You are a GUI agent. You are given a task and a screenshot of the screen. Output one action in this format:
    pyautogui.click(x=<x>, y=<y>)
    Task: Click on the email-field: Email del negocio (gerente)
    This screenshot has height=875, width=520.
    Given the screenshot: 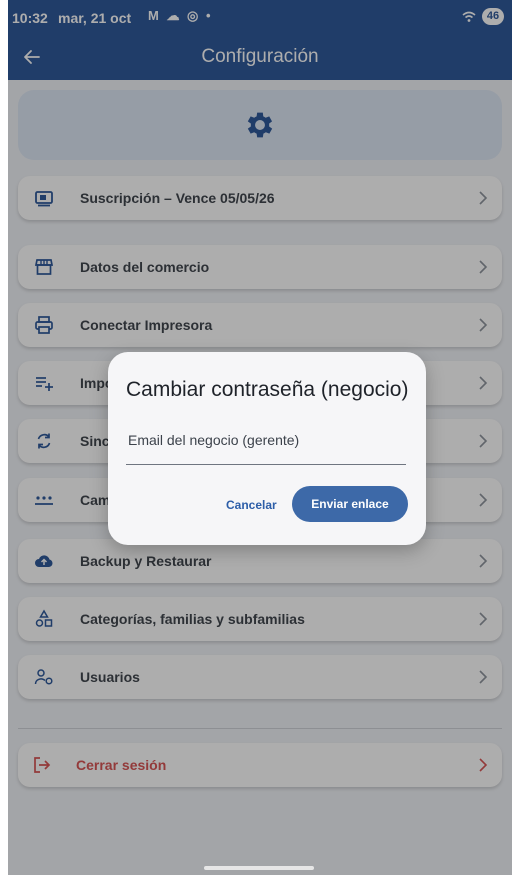 What is the action you would take?
    pyautogui.click(x=266, y=444)
    